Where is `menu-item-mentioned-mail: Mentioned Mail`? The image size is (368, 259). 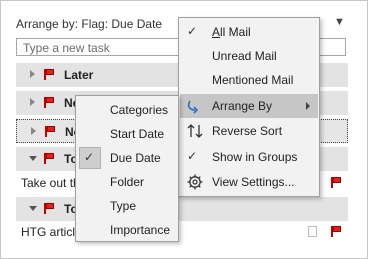
menu-item-mentioned-mail: Mentioned Mail is located at coordinates (249, 80).